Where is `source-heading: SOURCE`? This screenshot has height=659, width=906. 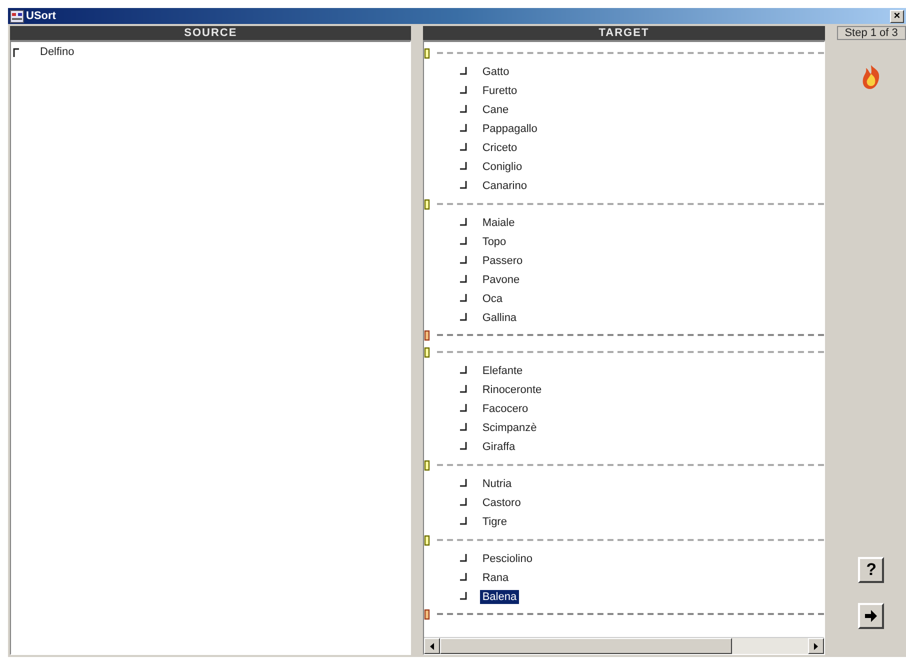 source-heading: SOURCE is located at coordinates (211, 33).